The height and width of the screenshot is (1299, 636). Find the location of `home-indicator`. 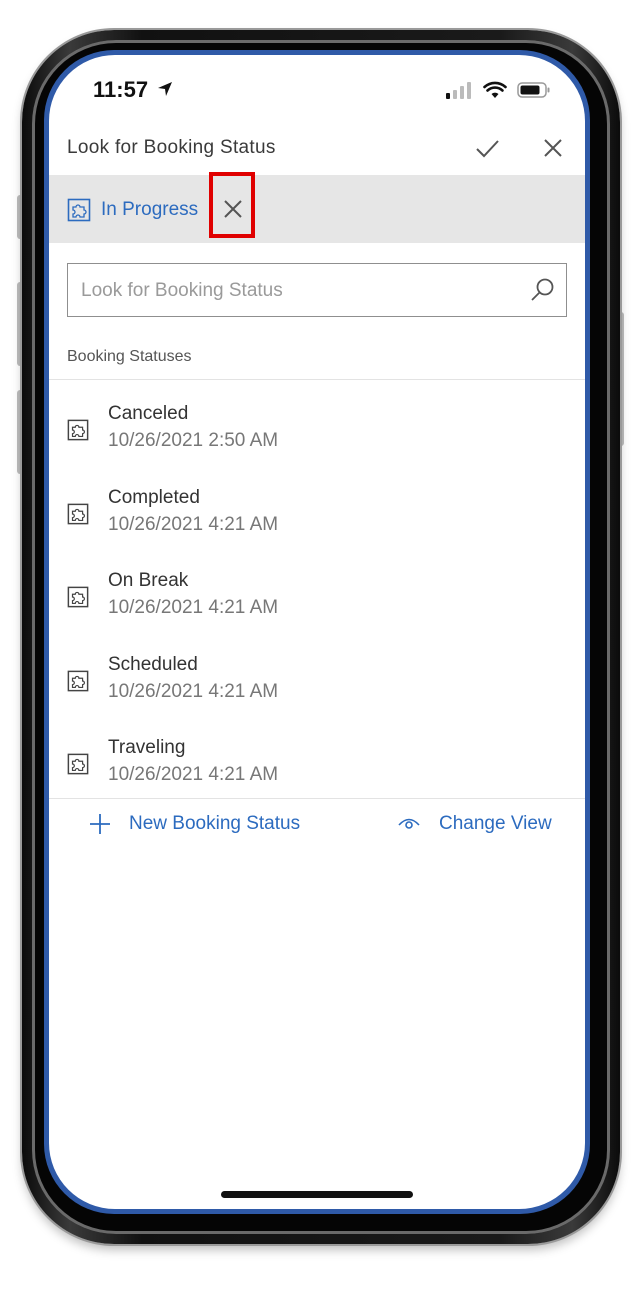

home-indicator is located at coordinates (317, 1194).